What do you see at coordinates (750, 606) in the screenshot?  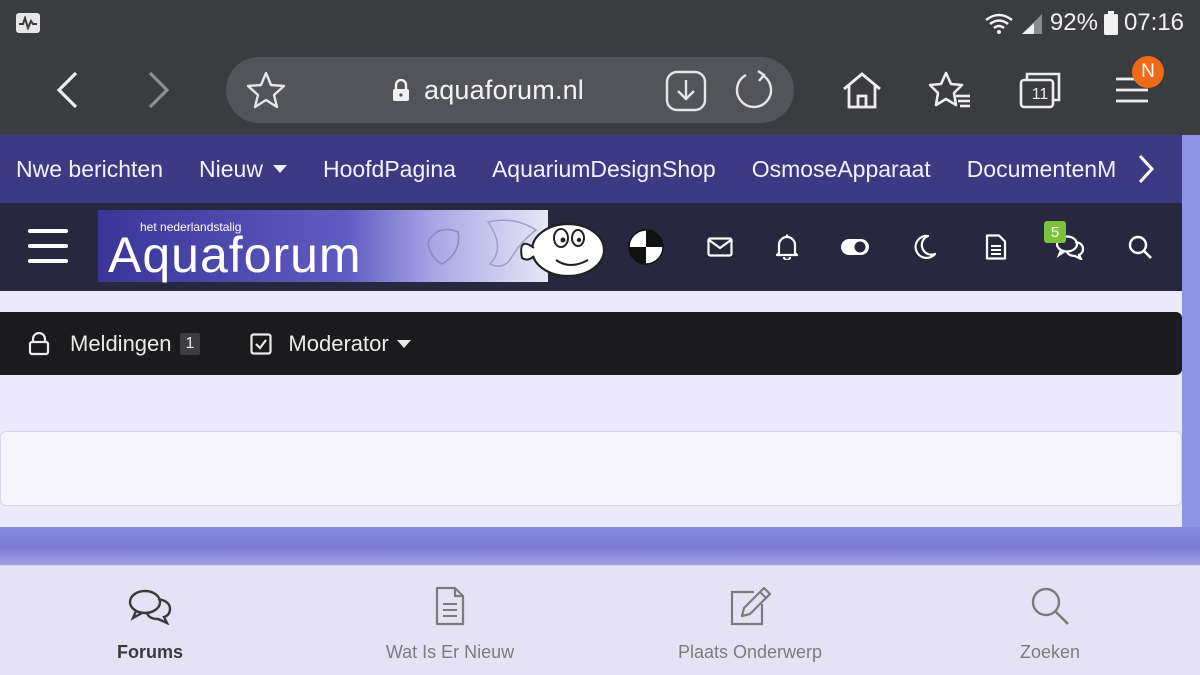 I see `edit-icon` at bounding box center [750, 606].